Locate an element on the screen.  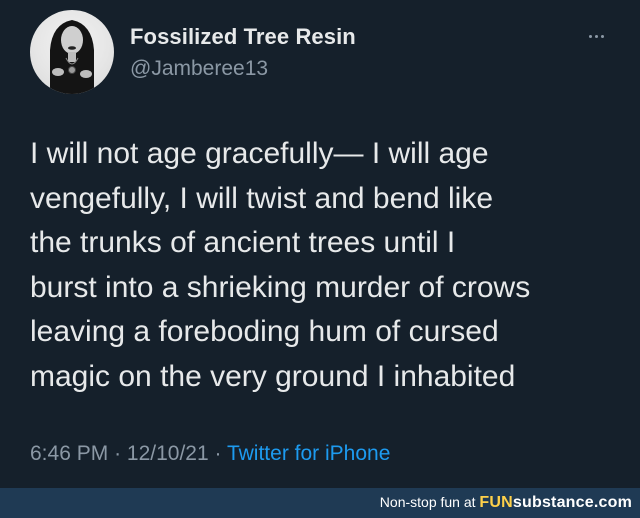
tweet-text-line: vengefully, I will twist and bend like is located at coordinates (262, 198).